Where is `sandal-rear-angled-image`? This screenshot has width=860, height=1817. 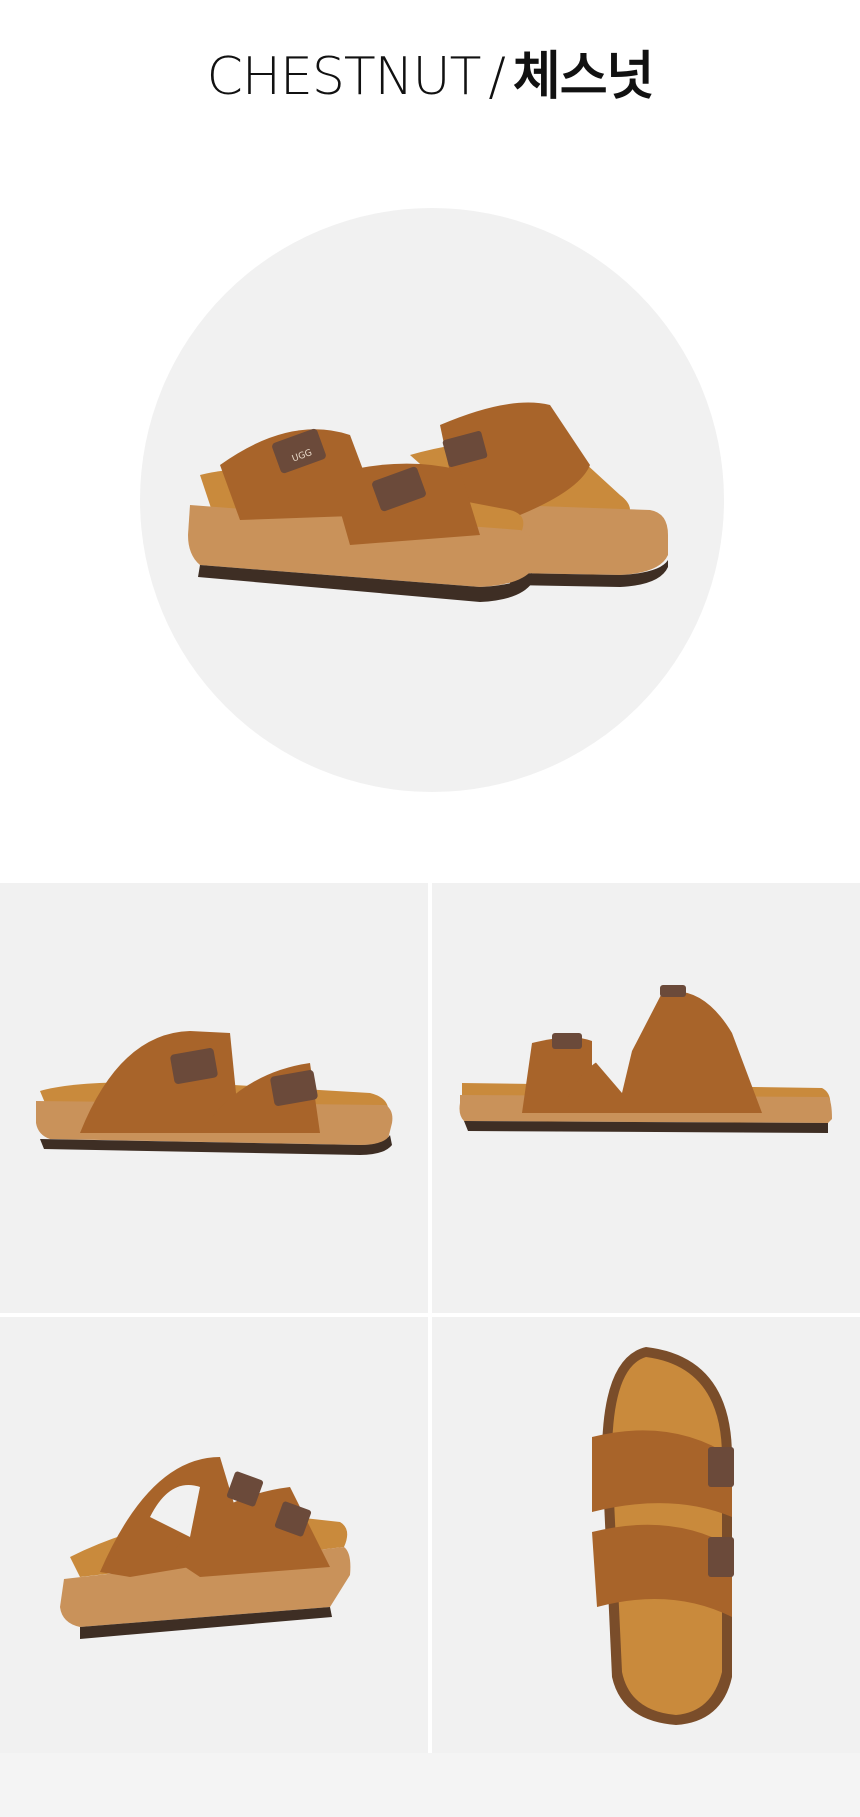
sandal-rear-angled-image is located at coordinates (205, 1548).